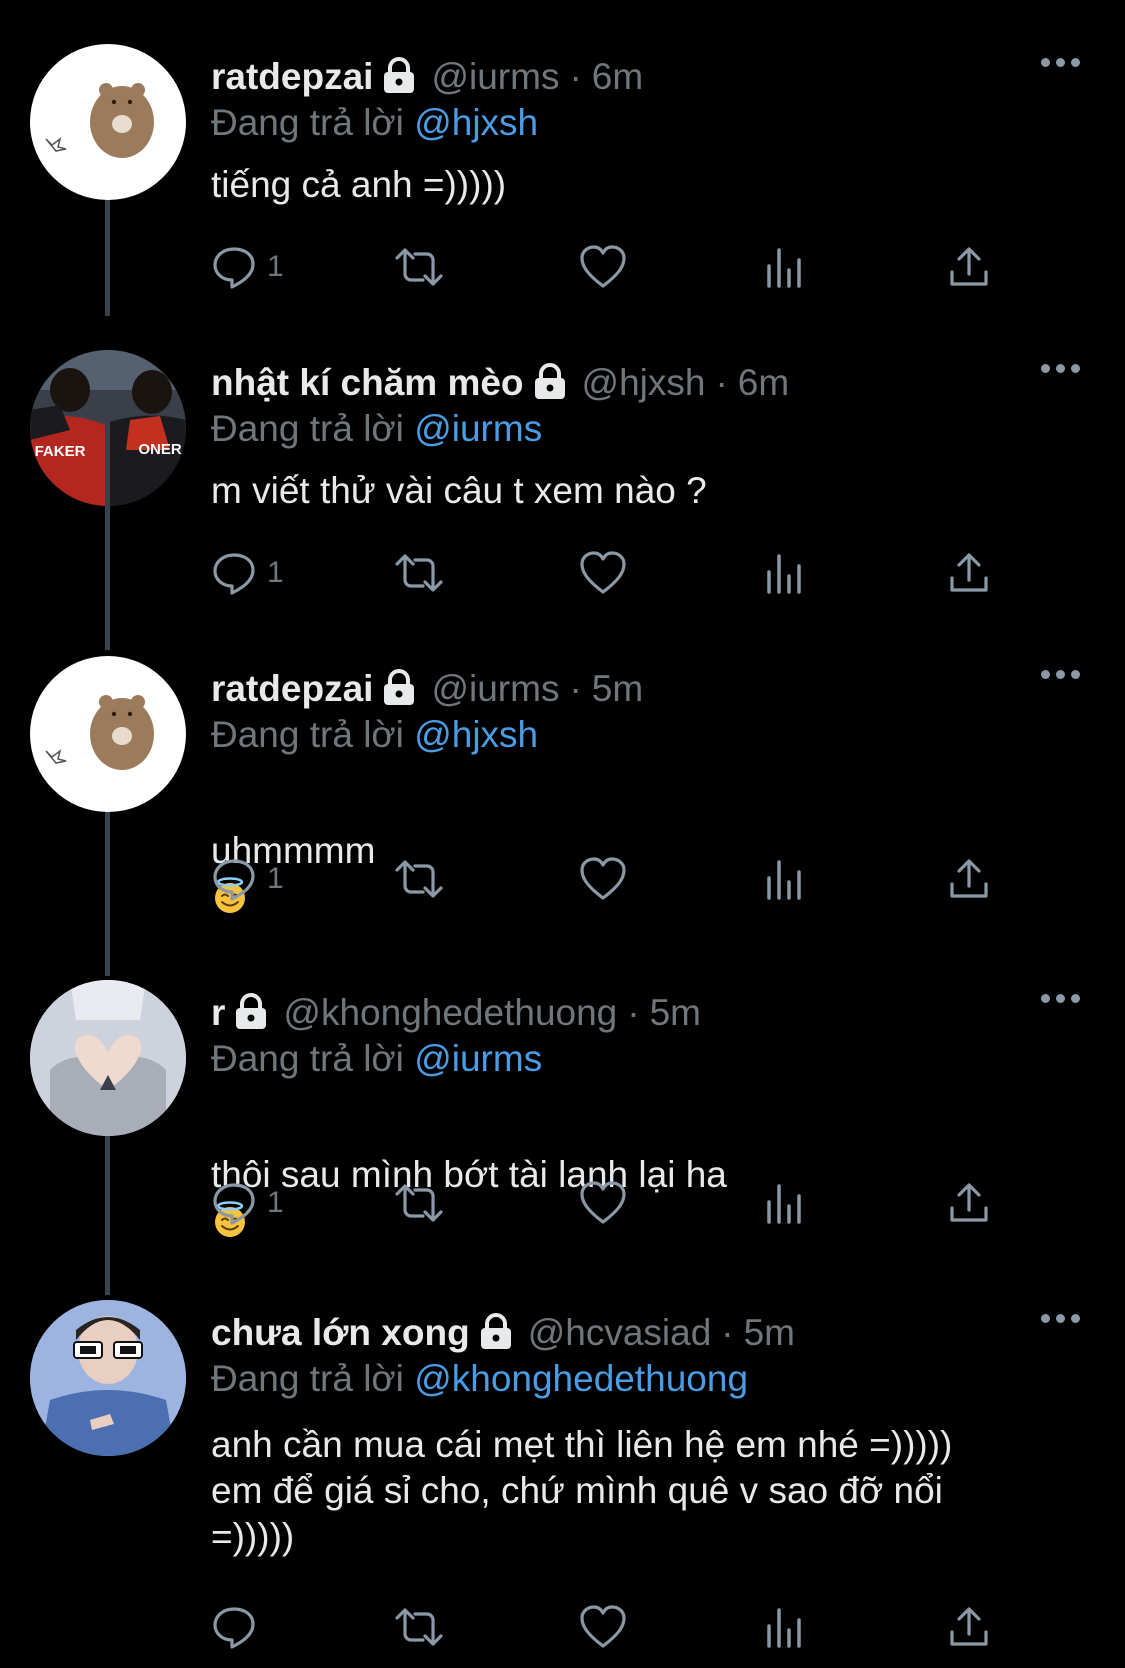  Describe the element at coordinates (239, 1627) in the screenshot. I see `reply-button` at that location.